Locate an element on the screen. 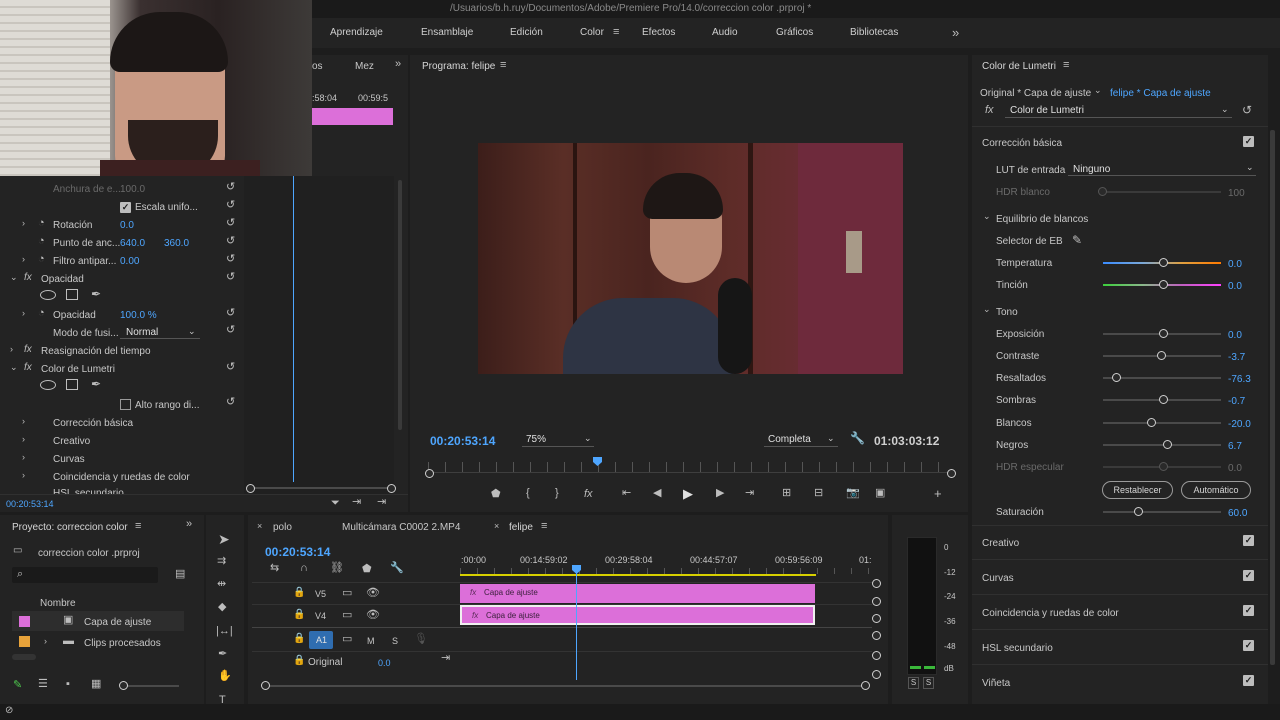  temperatura-knob is located at coordinates (1163, 262).